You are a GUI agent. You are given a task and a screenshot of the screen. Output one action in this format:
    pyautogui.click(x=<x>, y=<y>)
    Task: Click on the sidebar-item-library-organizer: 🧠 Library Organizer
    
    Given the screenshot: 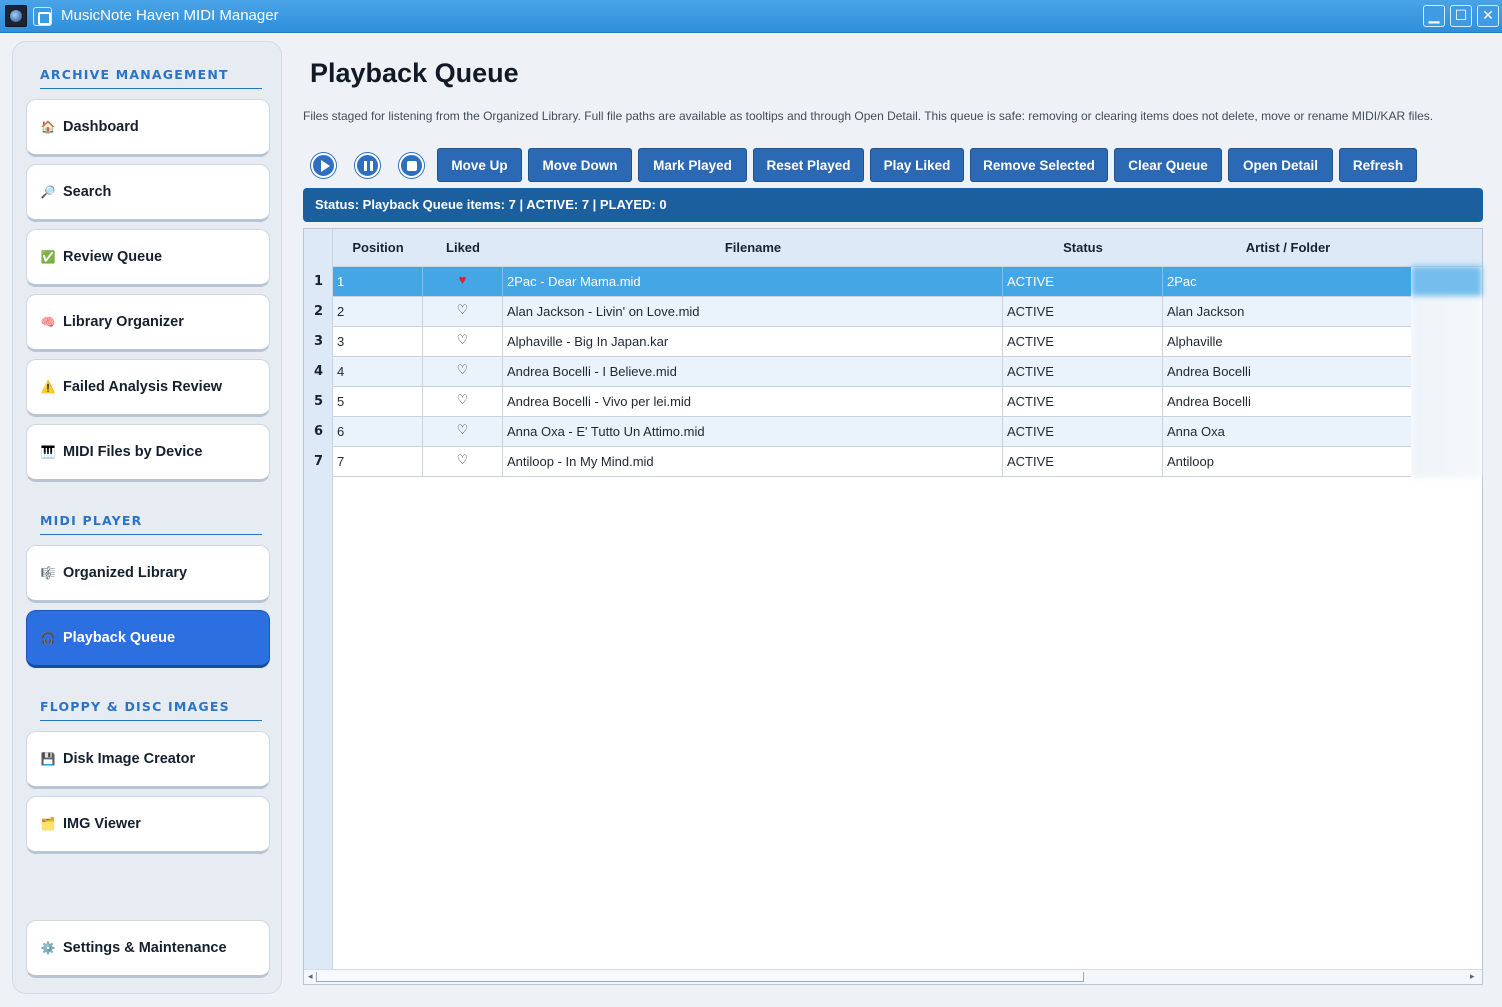 What is the action you would take?
    pyautogui.click(x=148, y=323)
    